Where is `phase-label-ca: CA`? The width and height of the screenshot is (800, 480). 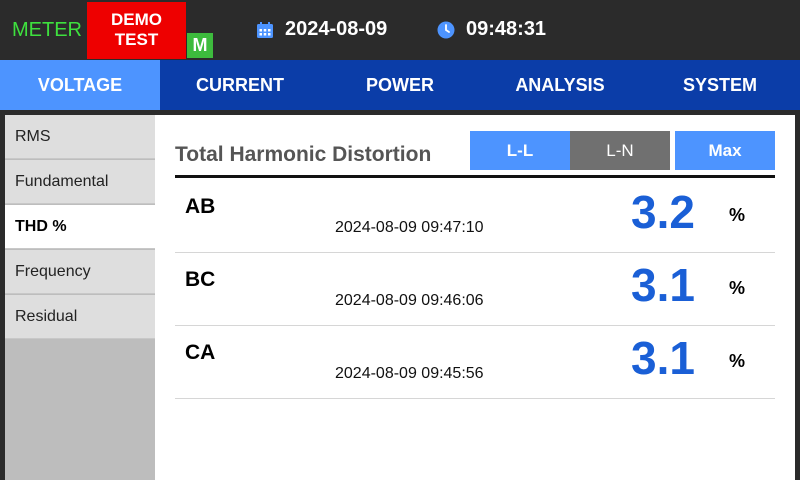
phase-label-ca: CA is located at coordinates (200, 352).